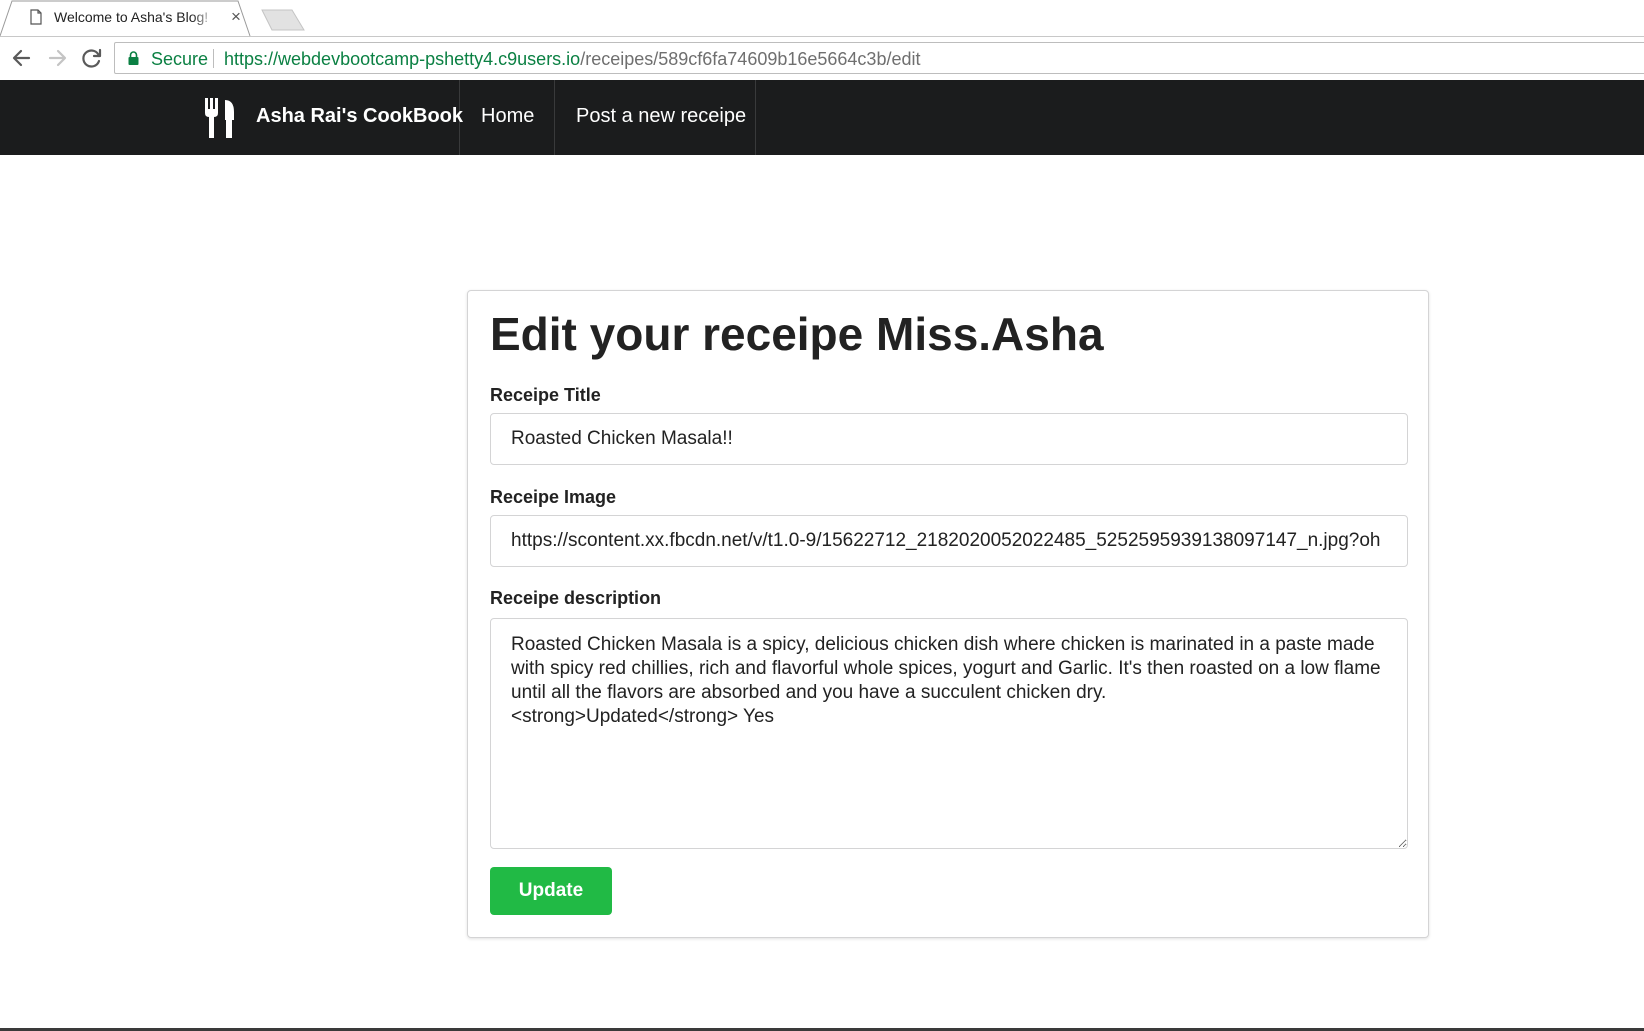  I want to click on omnibox-divider, so click(213, 58).